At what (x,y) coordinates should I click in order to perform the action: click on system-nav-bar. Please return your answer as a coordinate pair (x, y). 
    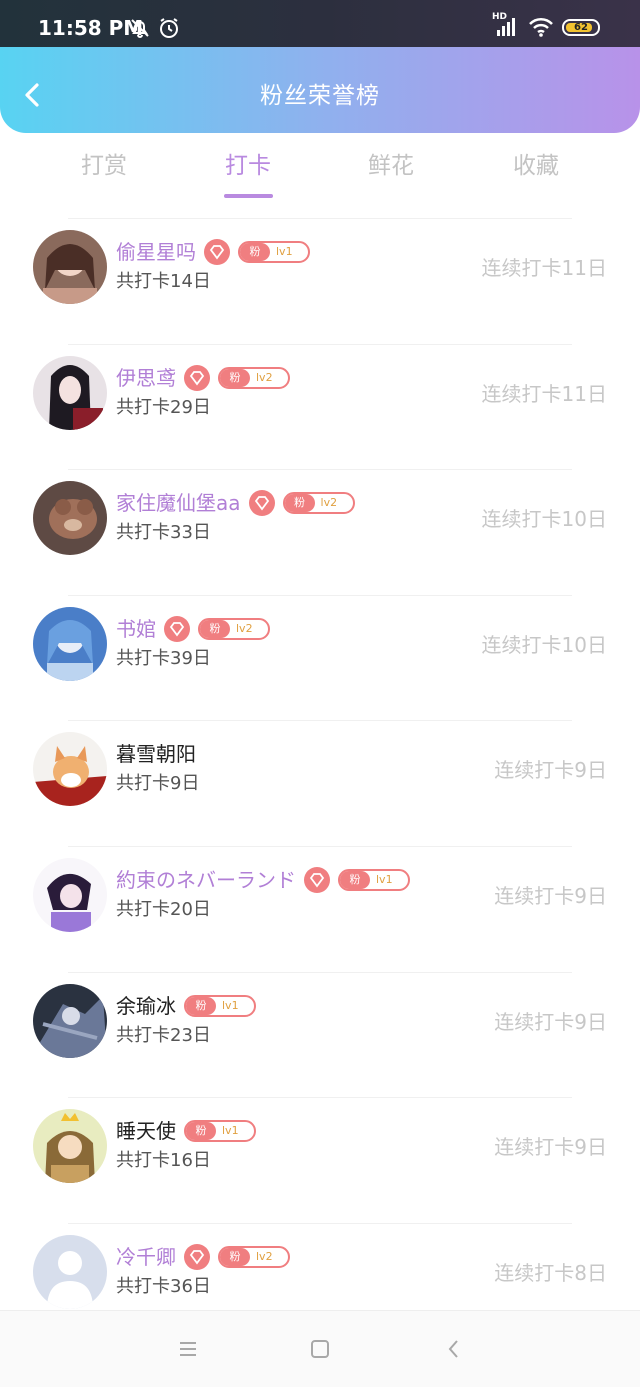
    Looking at the image, I should click on (320, 1348).